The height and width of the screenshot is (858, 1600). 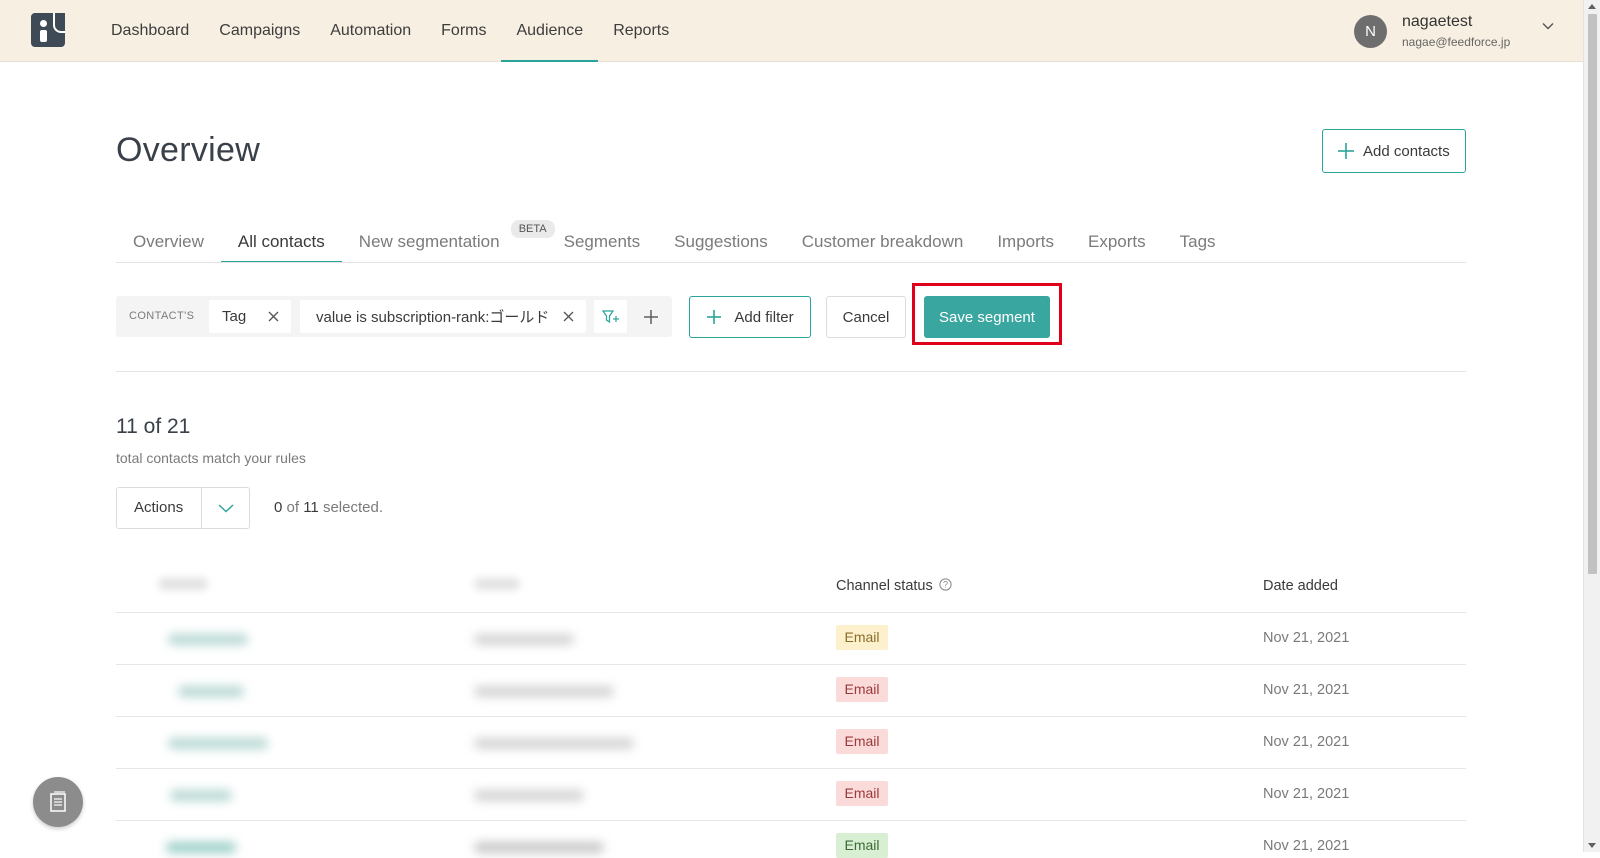 I want to click on help-icon: ?, so click(x=945, y=584).